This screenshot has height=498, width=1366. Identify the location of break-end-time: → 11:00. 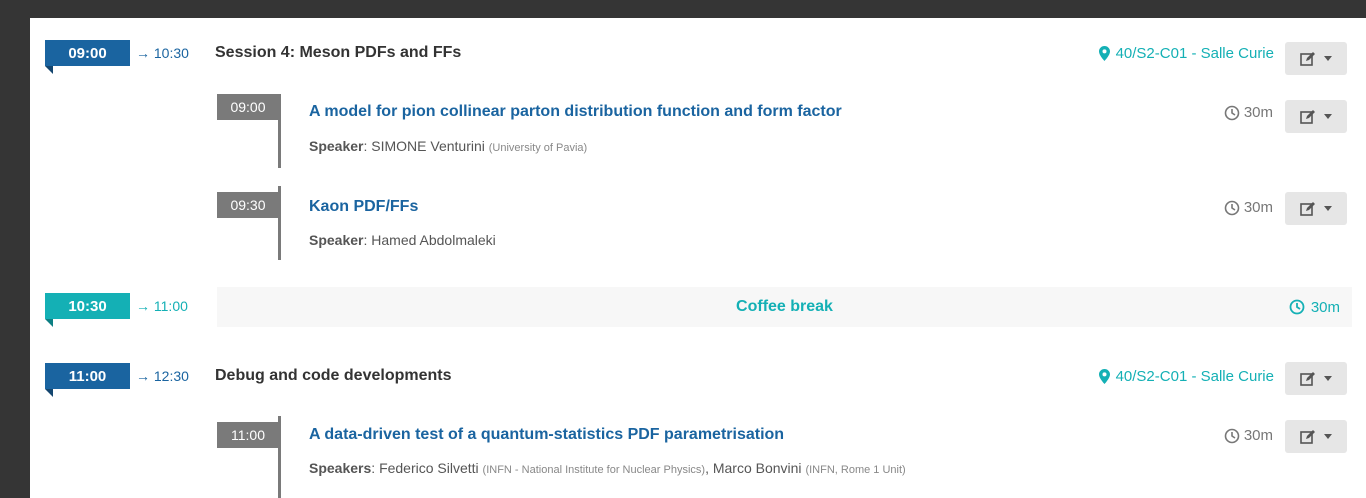
(162, 306).